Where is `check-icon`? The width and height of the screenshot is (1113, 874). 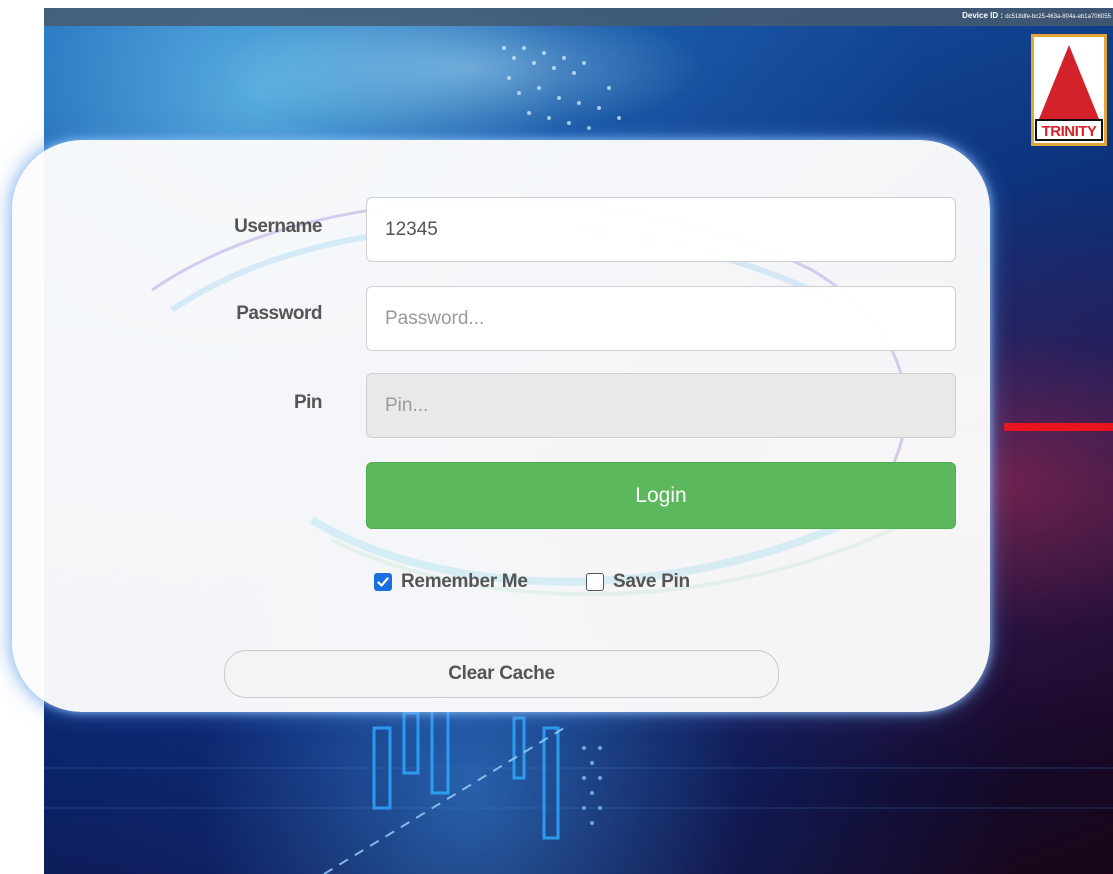 check-icon is located at coordinates (383, 582).